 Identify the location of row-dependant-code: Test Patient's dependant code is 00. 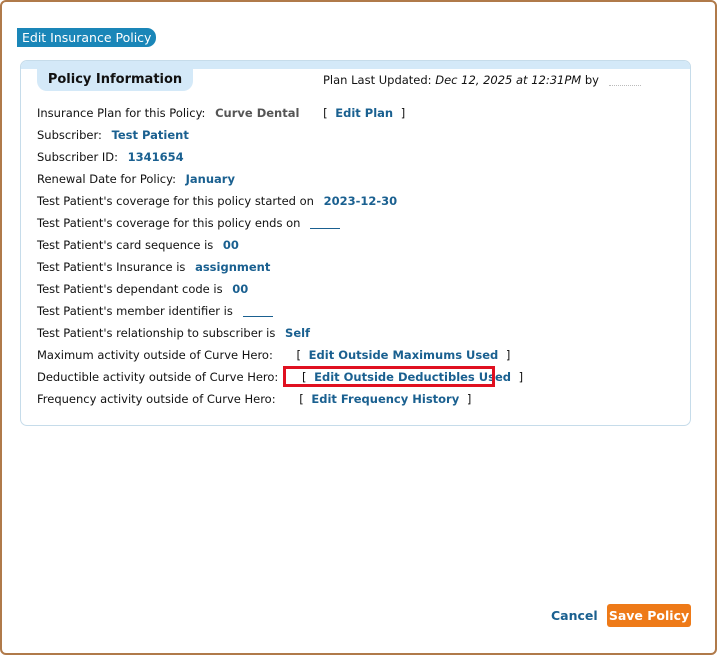
(142, 289).